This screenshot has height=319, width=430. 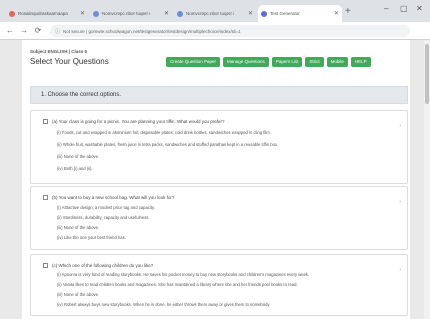 What do you see at coordinates (386, 8) in the screenshot?
I see `minimize-button: –` at bounding box center [386, 8].